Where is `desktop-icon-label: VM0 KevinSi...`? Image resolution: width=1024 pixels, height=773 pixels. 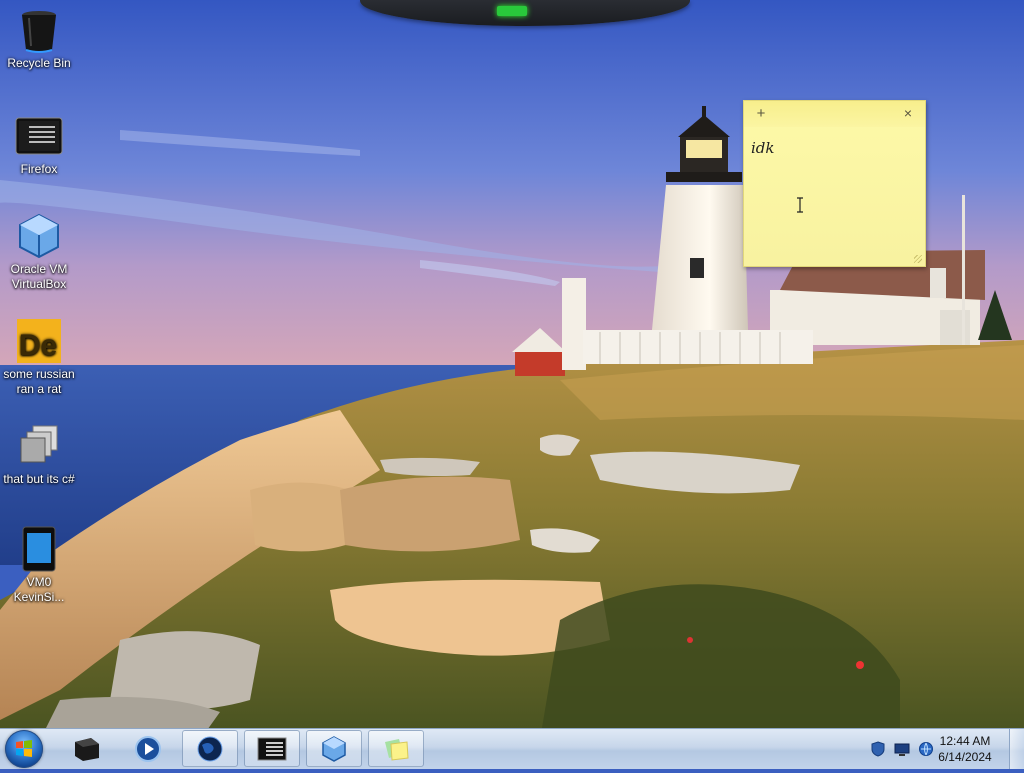
desktop-icon-label: VM0 KevinSi... is located at coordinates (39, 589).